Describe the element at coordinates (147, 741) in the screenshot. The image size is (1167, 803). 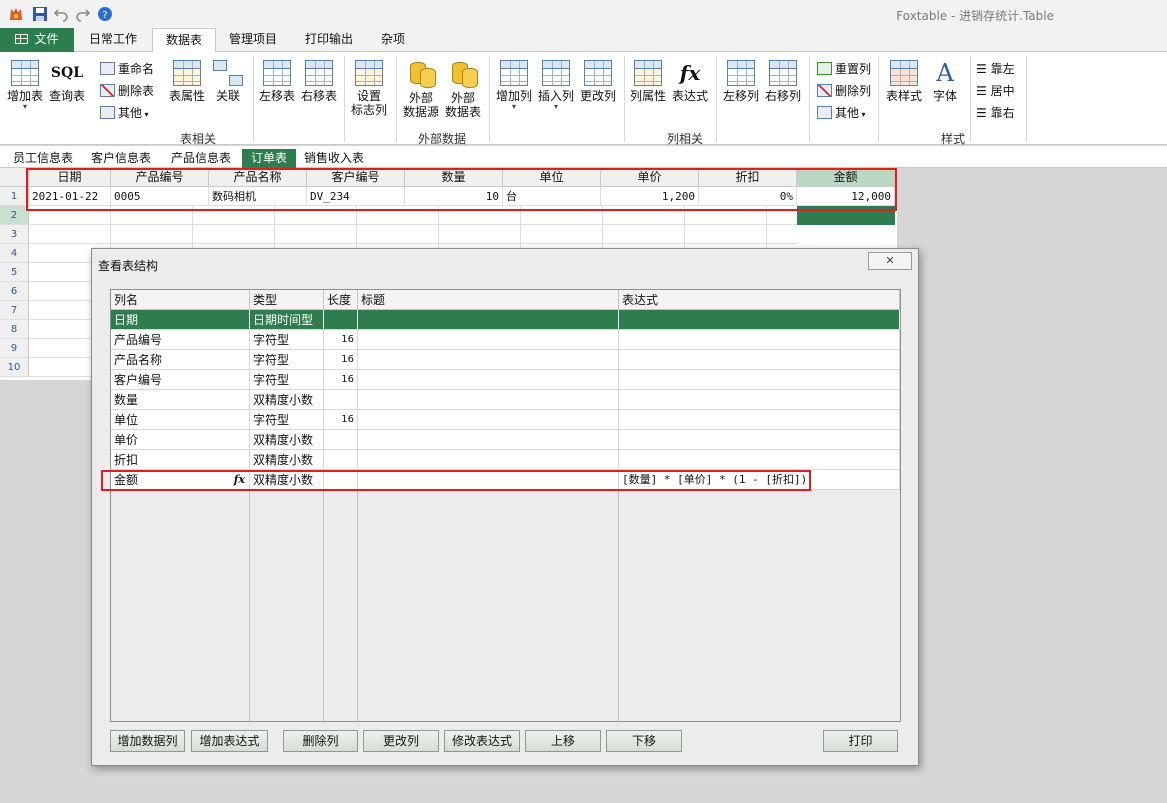
I see `add-data-column-button: 增加数据列` at that location.